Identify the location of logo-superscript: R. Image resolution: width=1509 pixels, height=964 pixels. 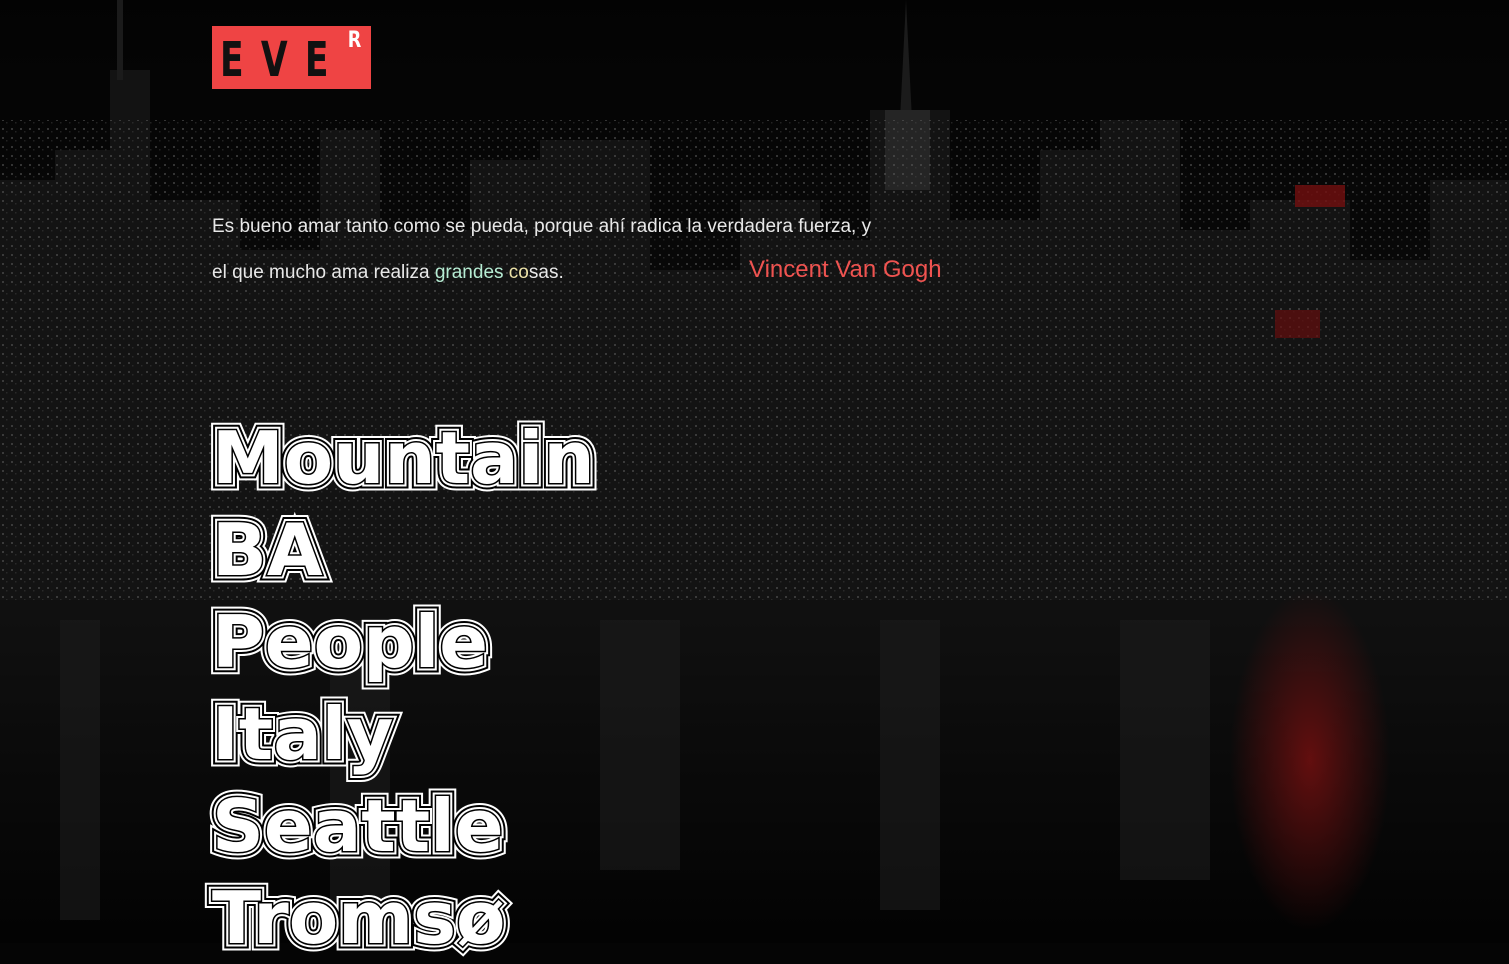
(354, 40).